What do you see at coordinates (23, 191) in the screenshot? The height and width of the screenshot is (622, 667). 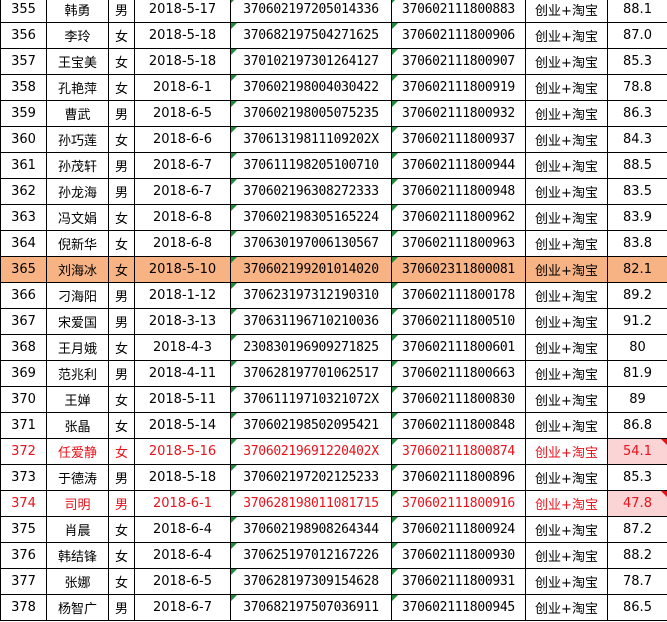 I see `row-number-cell: 362` at bounding box center [23, 191].